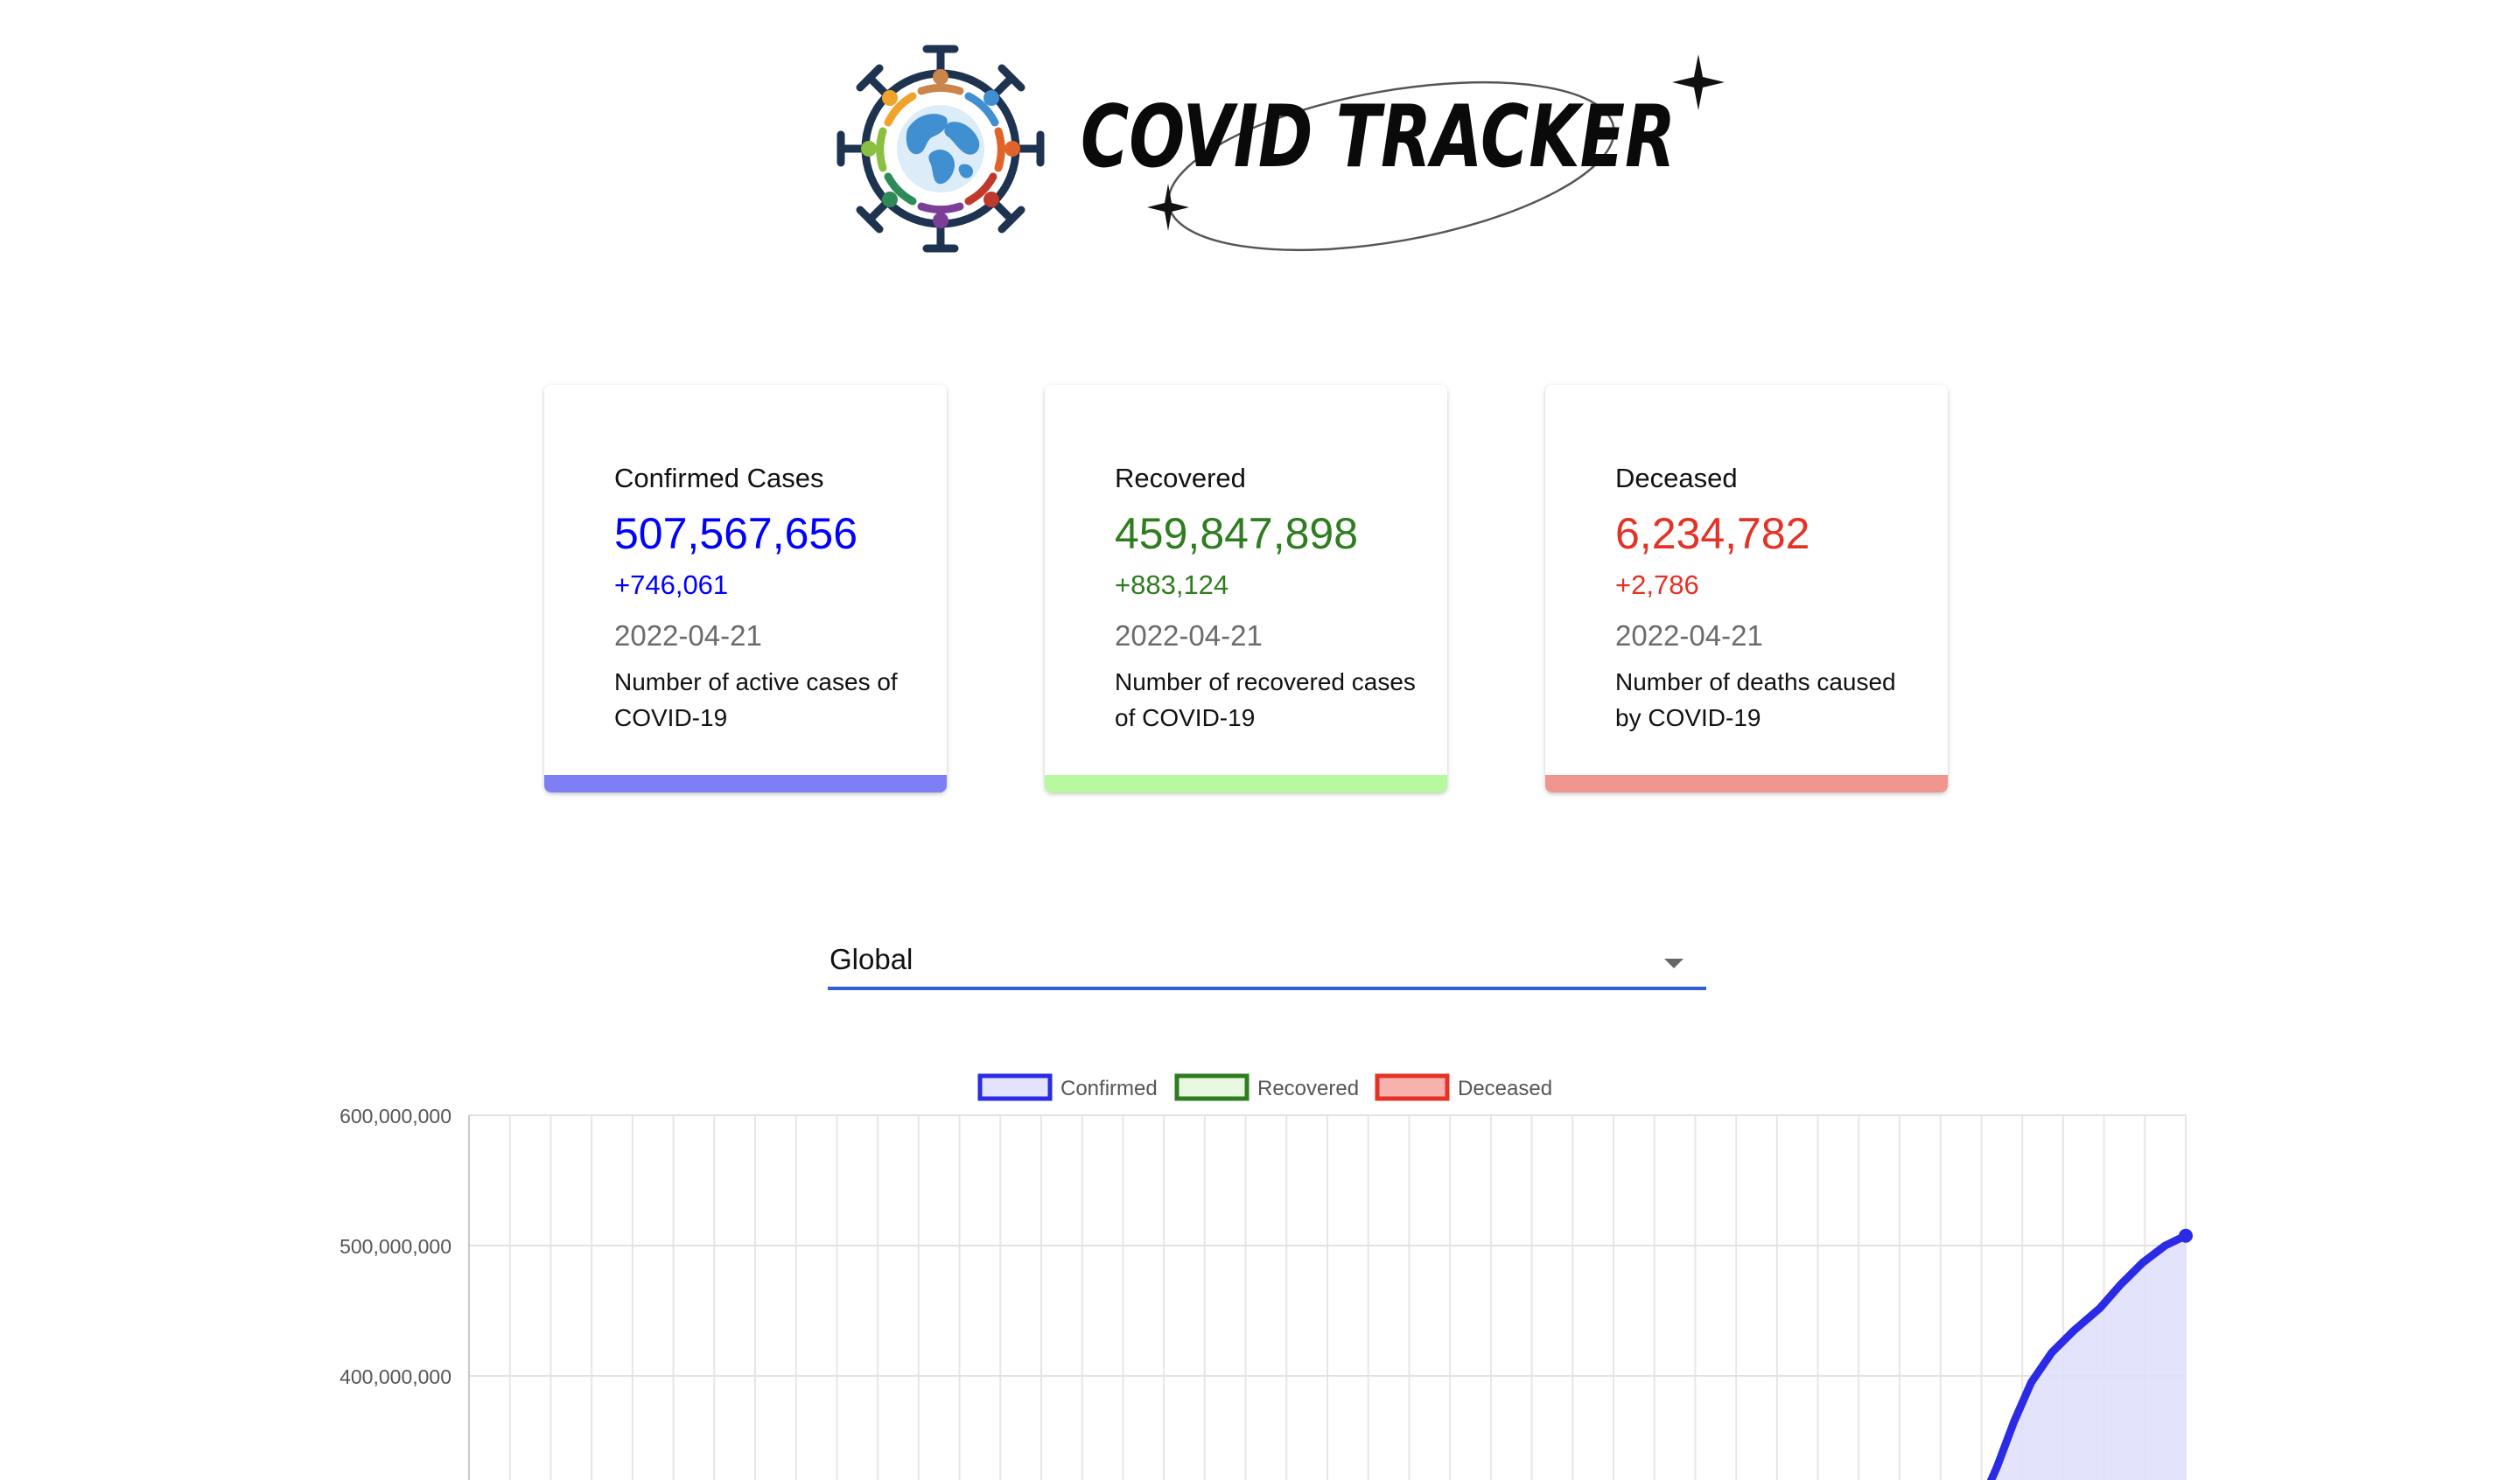 The image size is (2520, 1480). I want to click on card-title: Confirmed Cases, so click(719, 478).